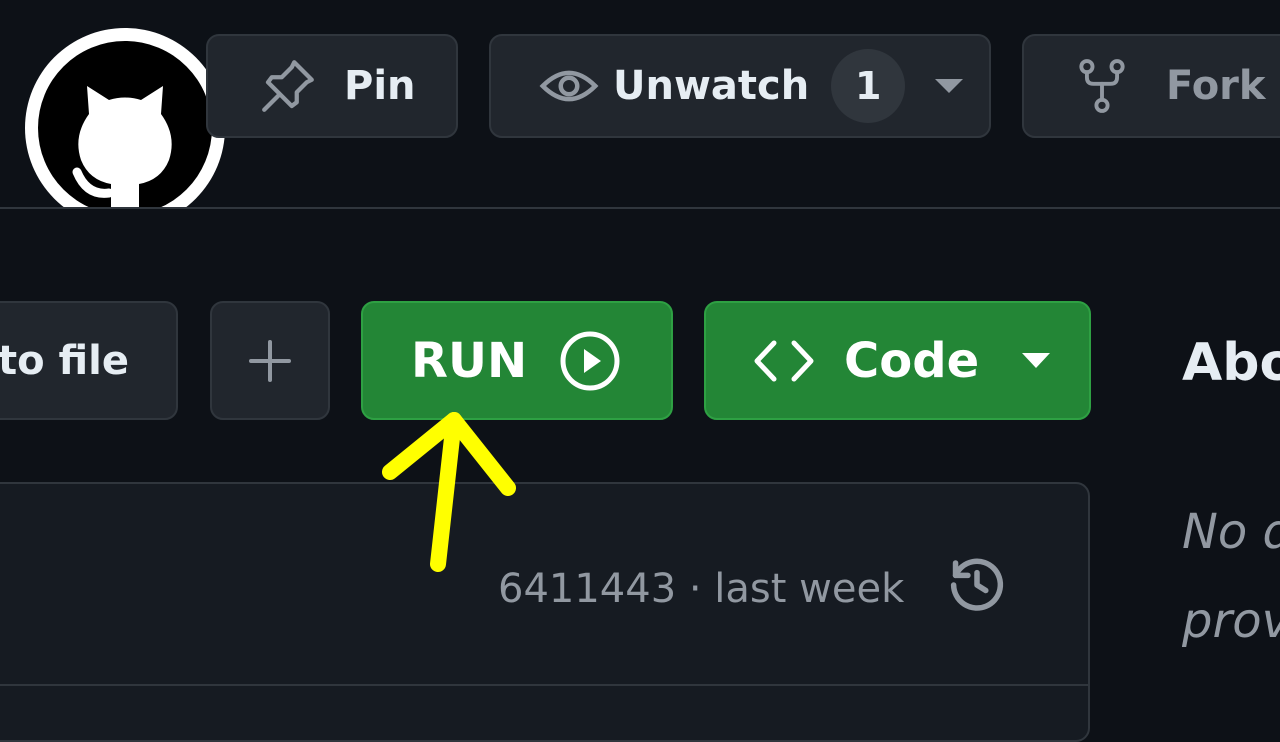 The height and width of the screenshot is (742, 1280). What do you see at coordinates (380, 86) in the screenshot?
I see `pin-label: Pin` at bounding box center [380, 86].